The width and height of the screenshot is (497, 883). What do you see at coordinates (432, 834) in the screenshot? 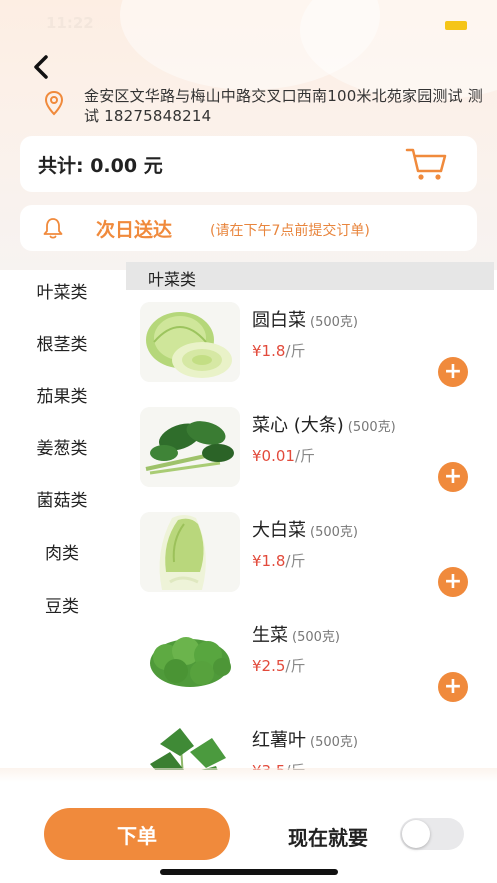
I see `deliver-now-toggle` at bounding box center [432, 834].